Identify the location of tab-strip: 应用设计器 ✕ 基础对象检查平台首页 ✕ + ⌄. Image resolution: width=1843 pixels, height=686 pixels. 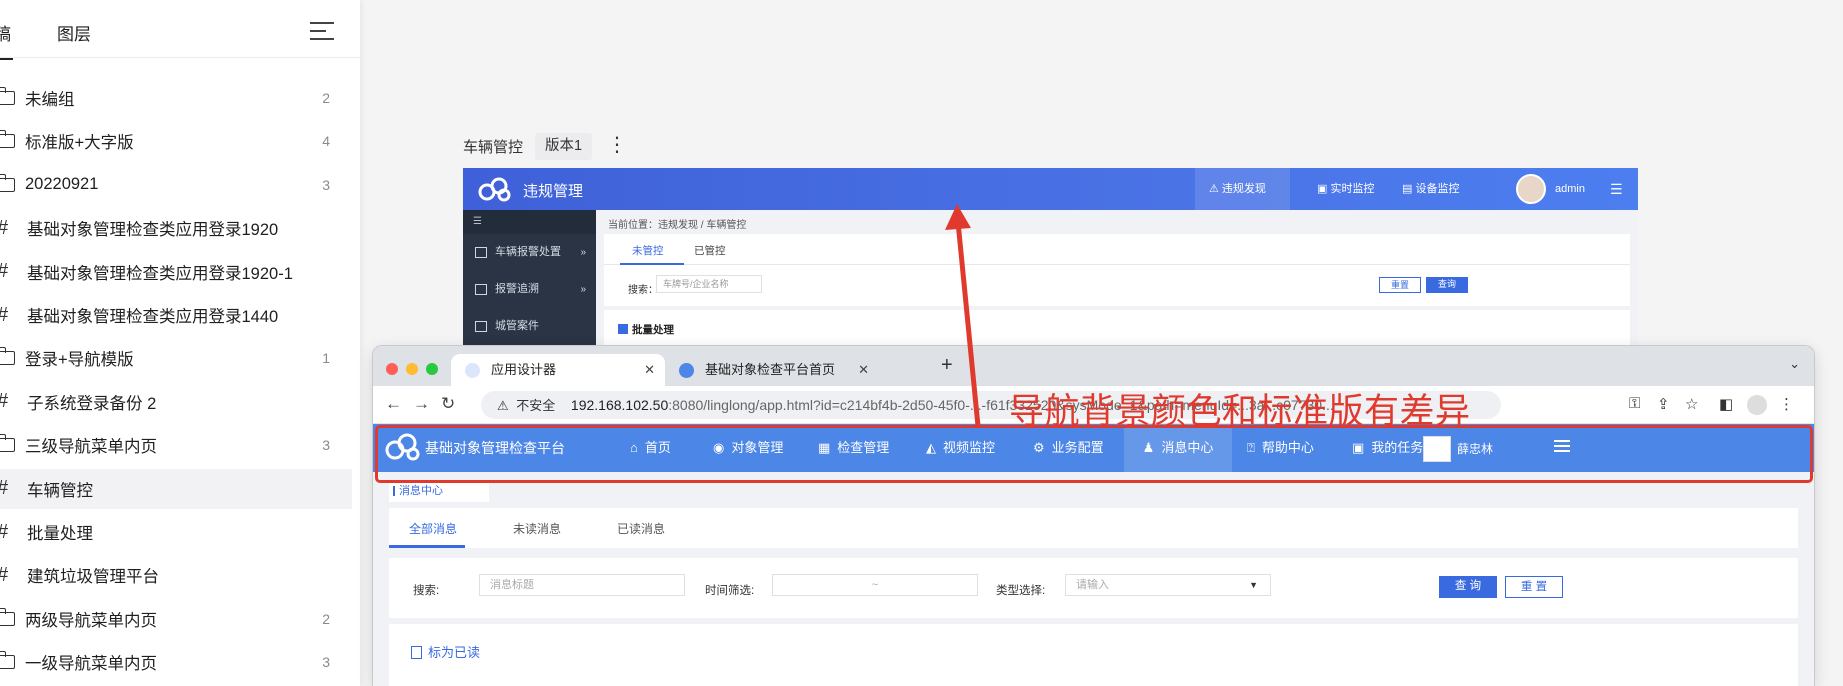
(1093, 366).